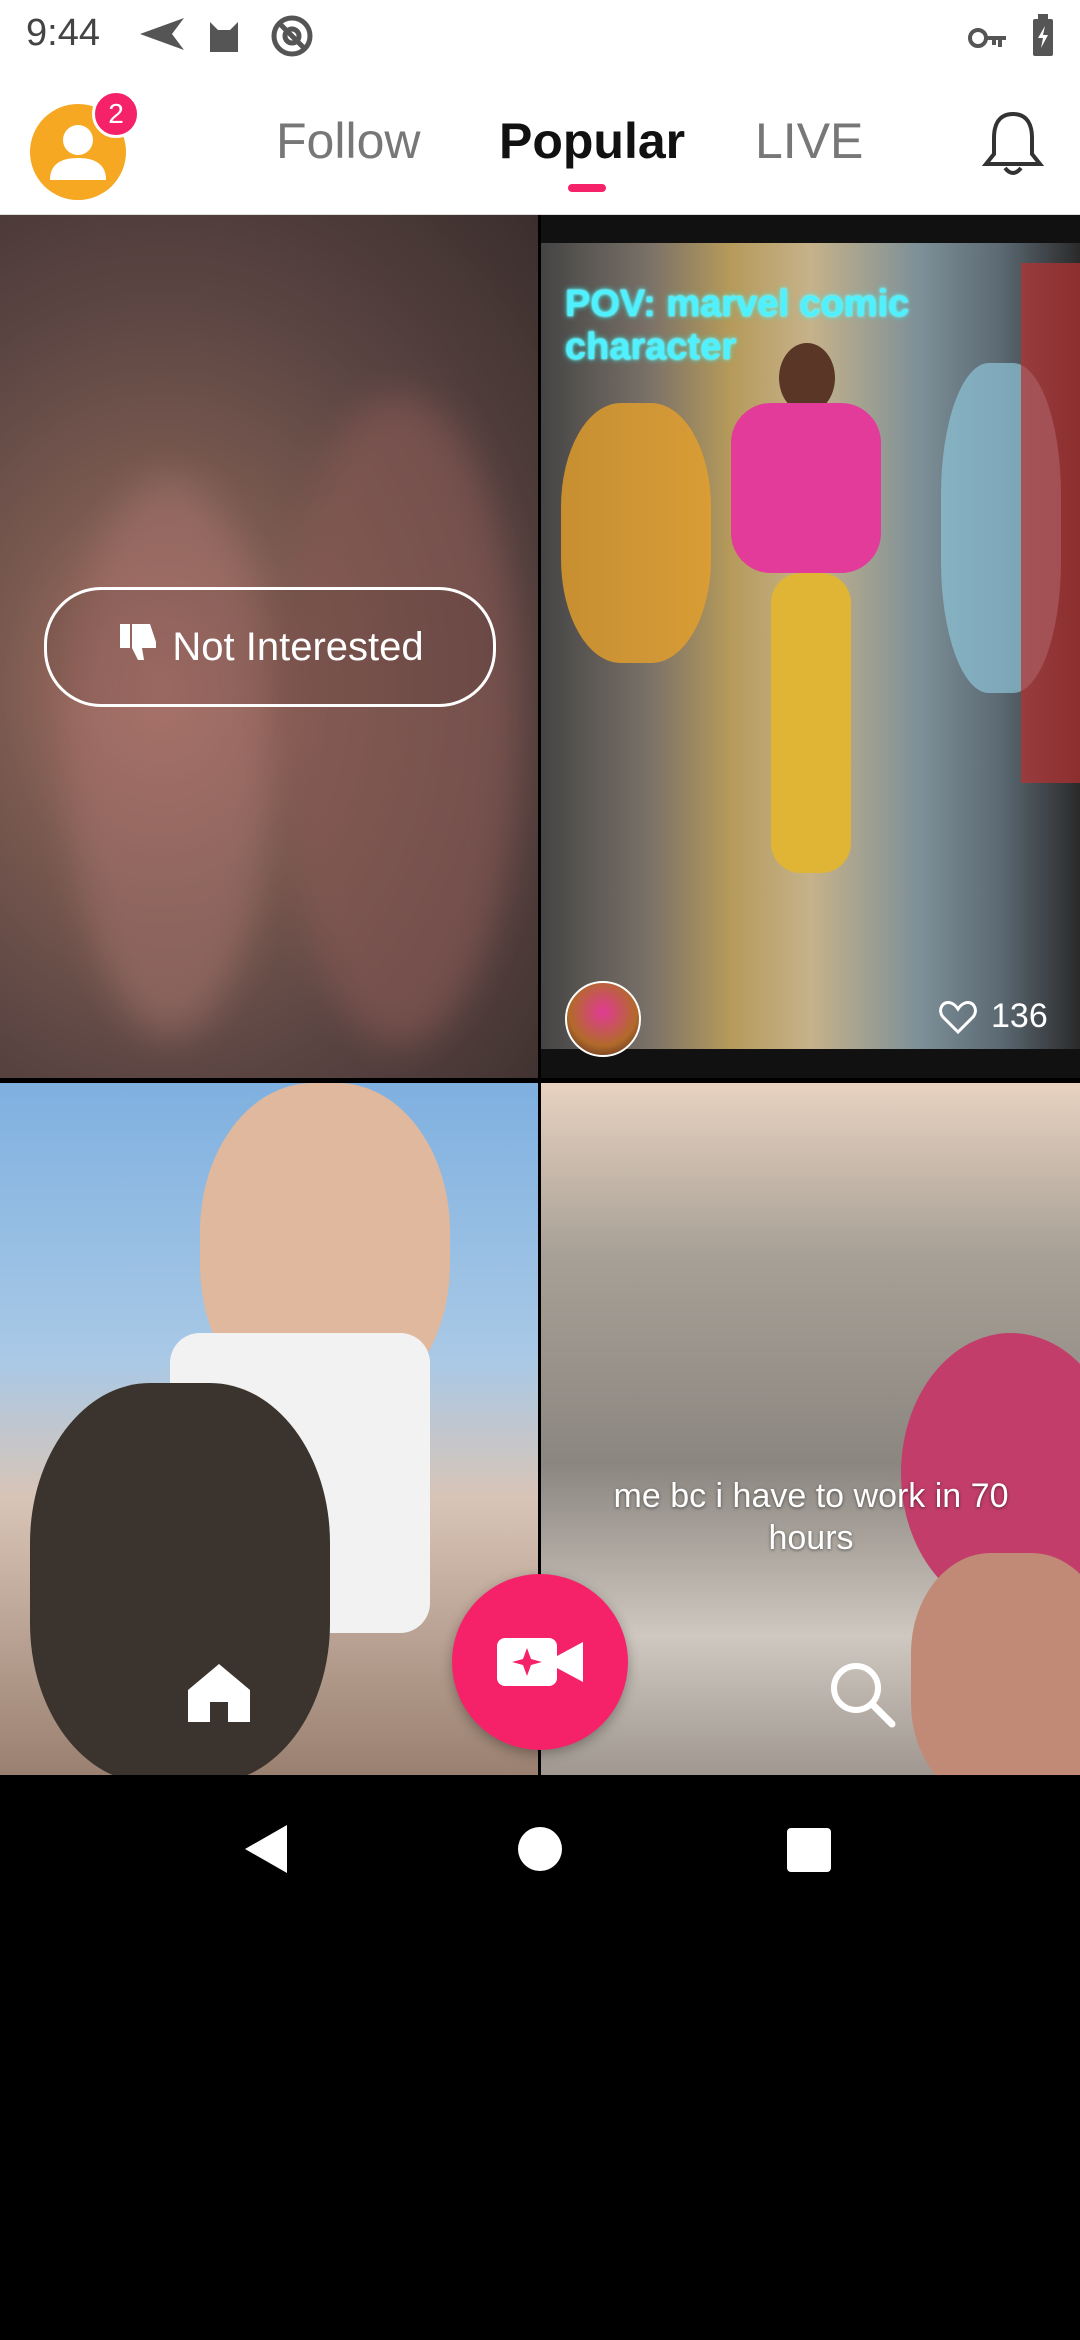  Describe the element at coordinates (592, 141) in the screenshot. I see `tab-popular: Popular` at that location.